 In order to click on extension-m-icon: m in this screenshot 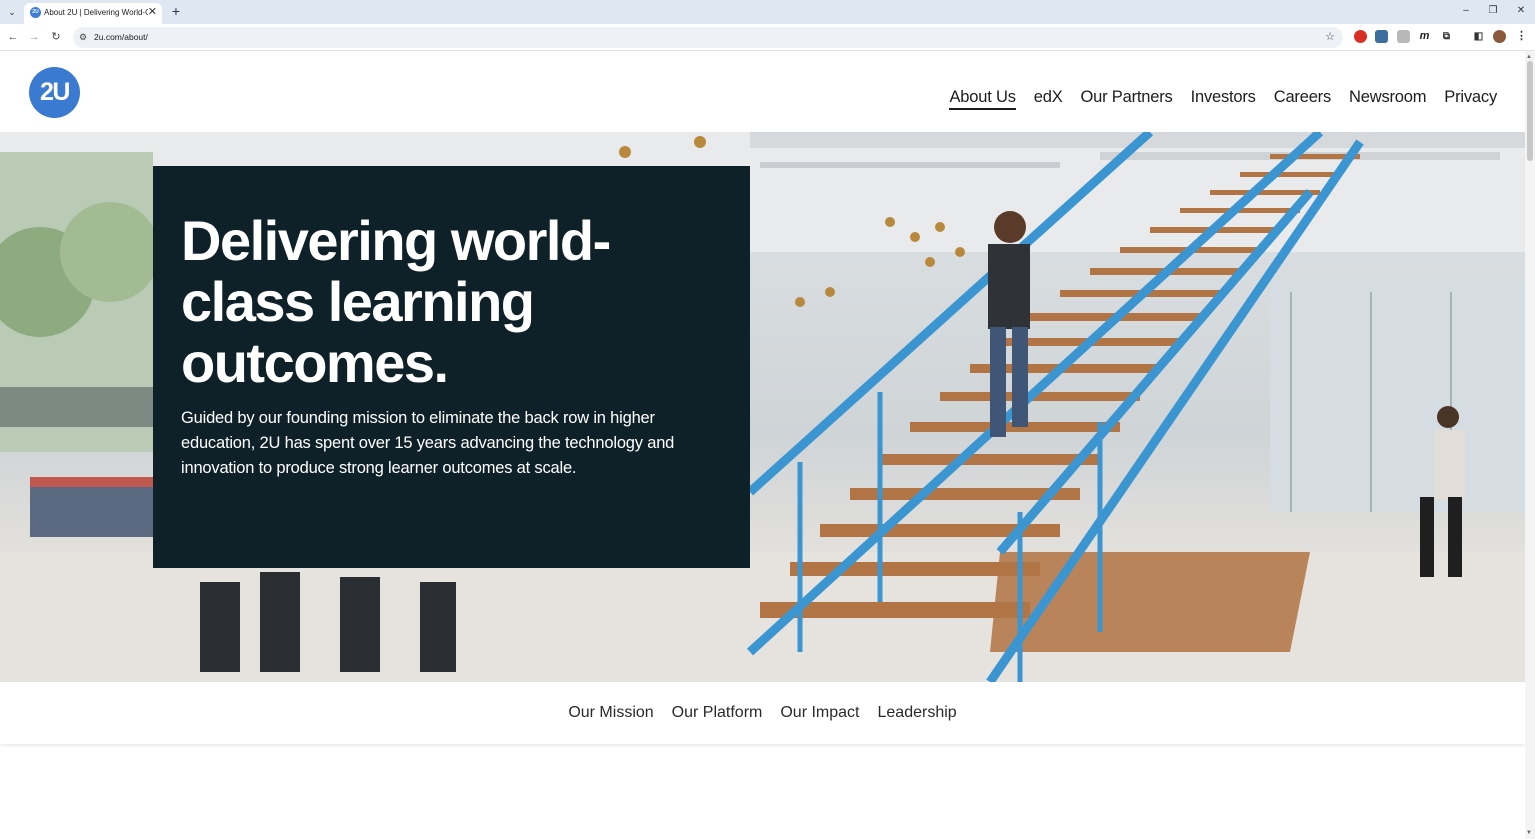, I will do `click(1424, 36)`.